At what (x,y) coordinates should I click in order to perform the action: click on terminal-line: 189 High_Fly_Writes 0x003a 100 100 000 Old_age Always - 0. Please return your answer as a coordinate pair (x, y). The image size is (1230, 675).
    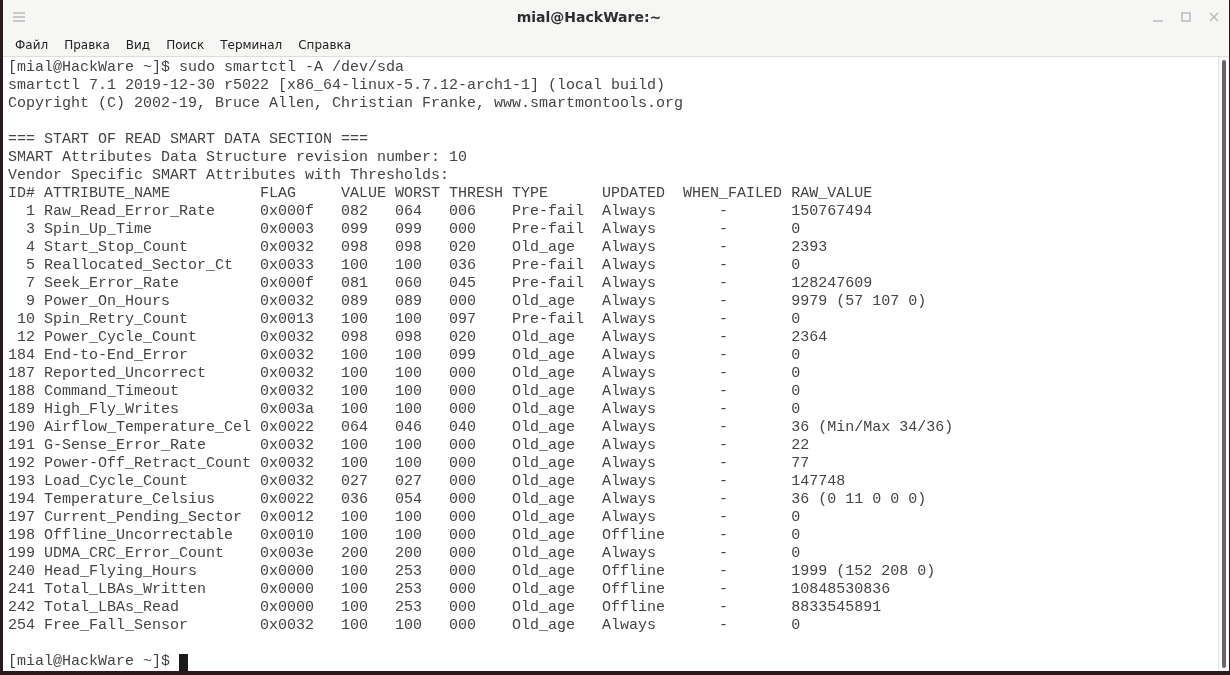
    Looking at the image, I should click on (405, 410).